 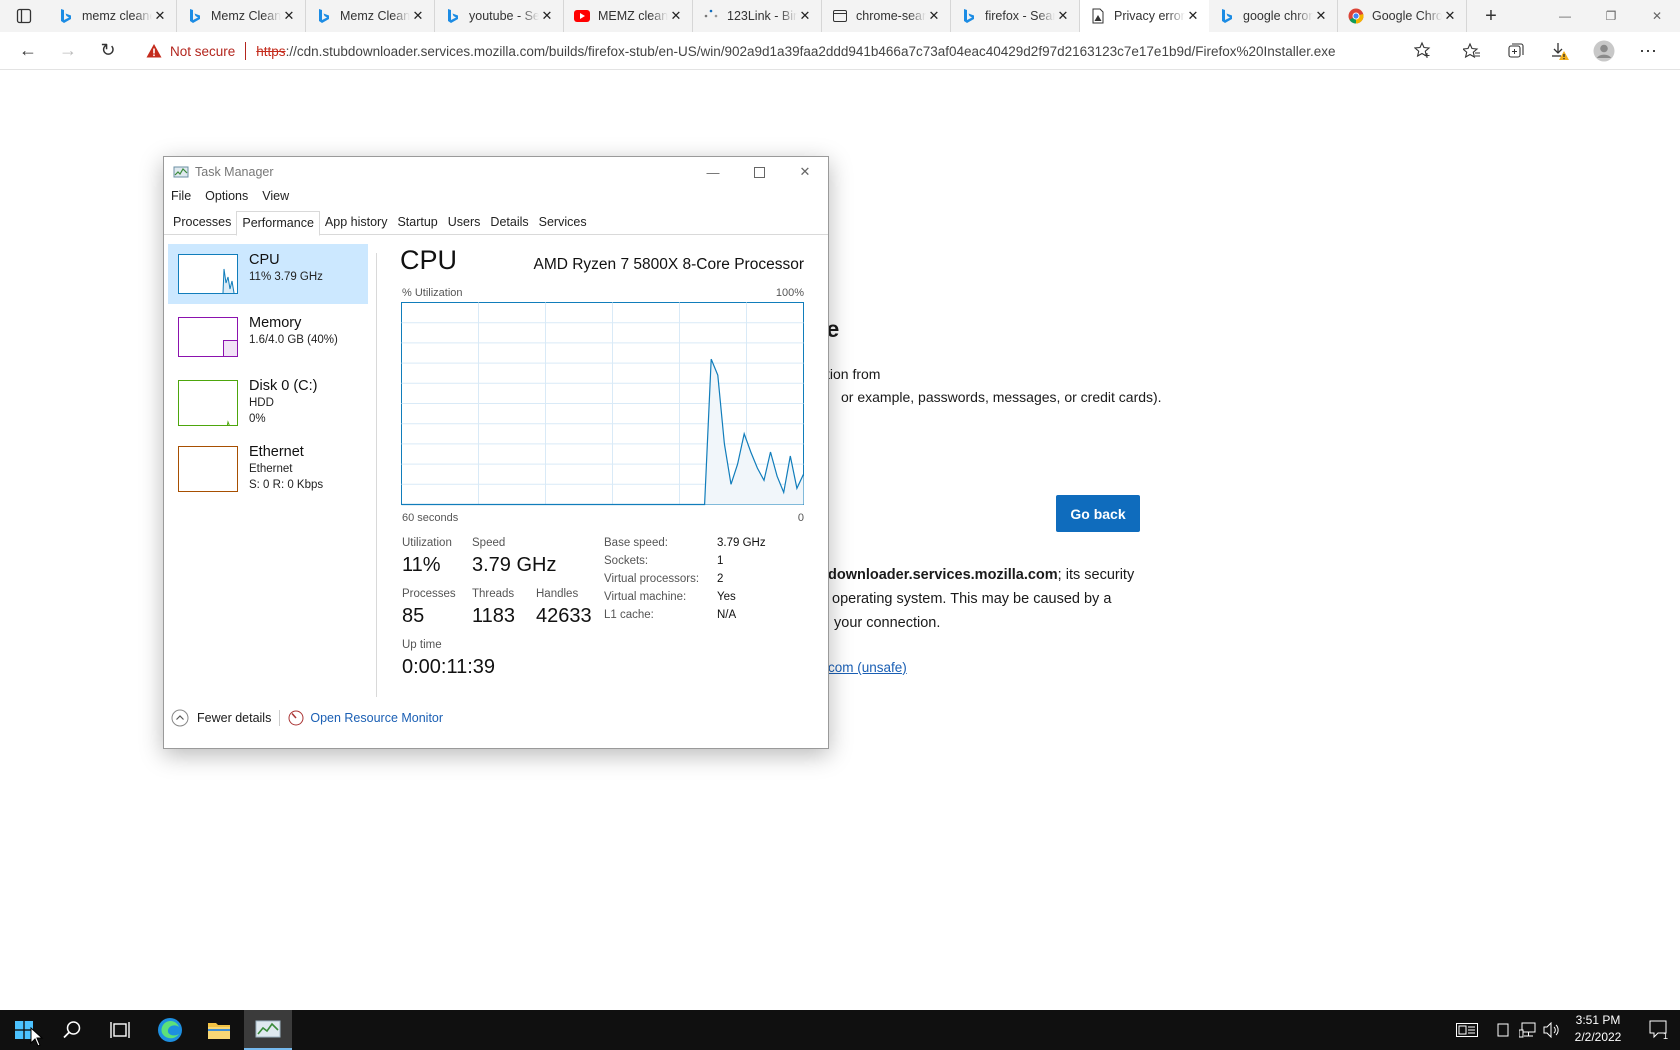 I want to click on search-button, so click(x=72, y=1030).